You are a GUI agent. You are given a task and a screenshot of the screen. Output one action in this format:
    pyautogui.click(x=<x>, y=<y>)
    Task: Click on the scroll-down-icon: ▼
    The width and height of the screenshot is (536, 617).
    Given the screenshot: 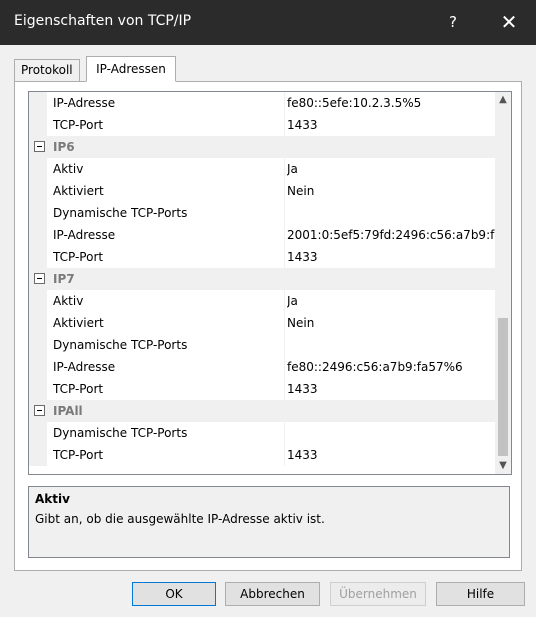 What is the action you would take?
    pyautogui.click(x=503, y=466)
    